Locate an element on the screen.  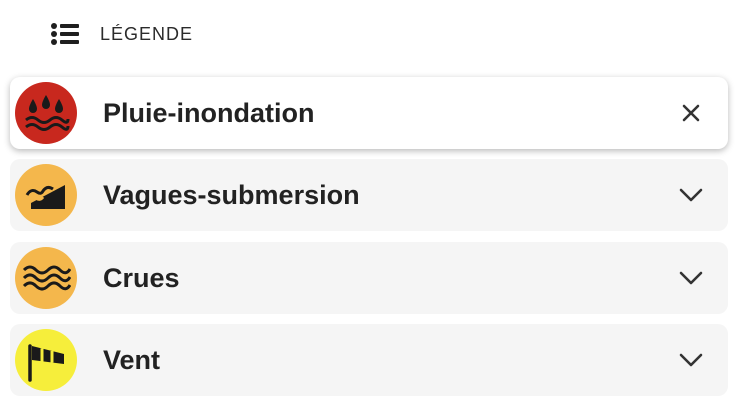
close-icon is located at coordinates (691, 113).